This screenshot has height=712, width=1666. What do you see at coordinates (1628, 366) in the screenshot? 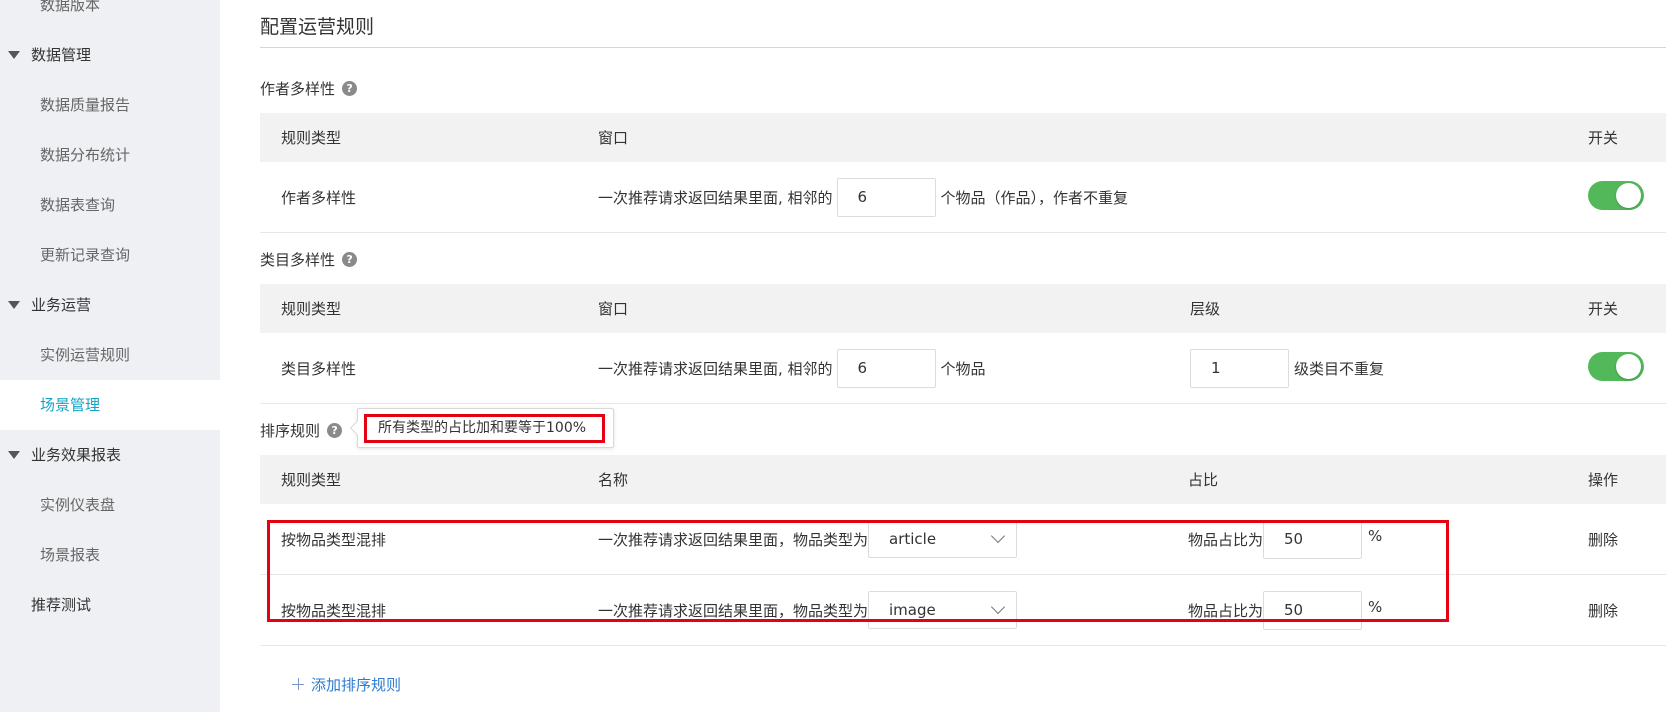
I see `switch-knob` at bounding box center [1628, 366].